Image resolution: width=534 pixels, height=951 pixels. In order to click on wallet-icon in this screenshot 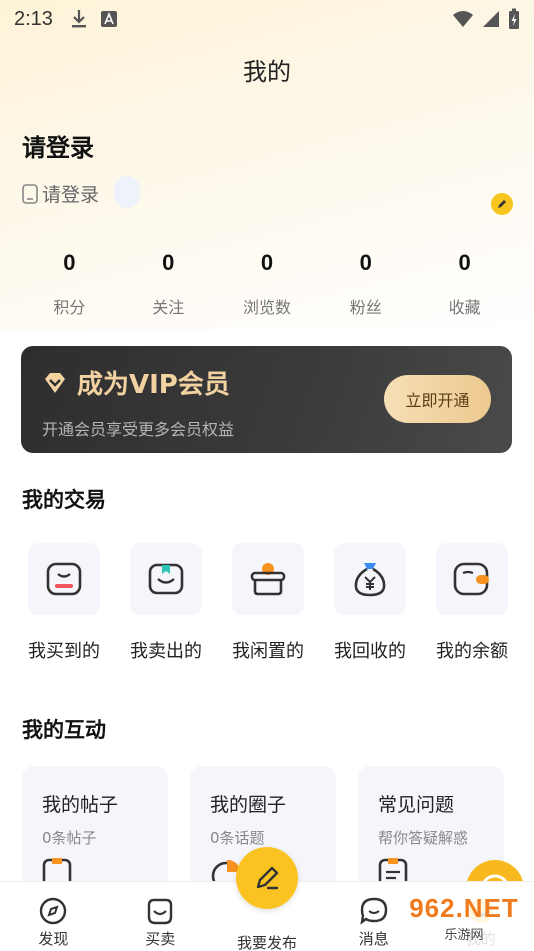, I will do `click(471, 579)`.